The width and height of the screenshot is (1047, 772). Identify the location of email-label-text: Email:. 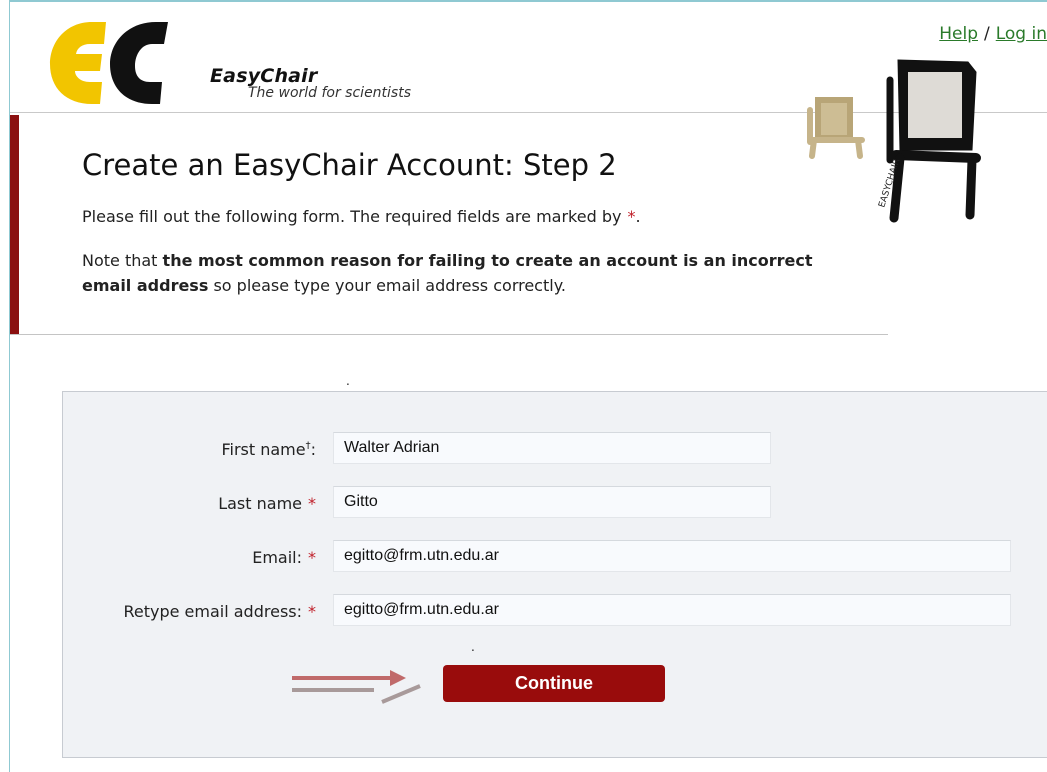
(277, 557).